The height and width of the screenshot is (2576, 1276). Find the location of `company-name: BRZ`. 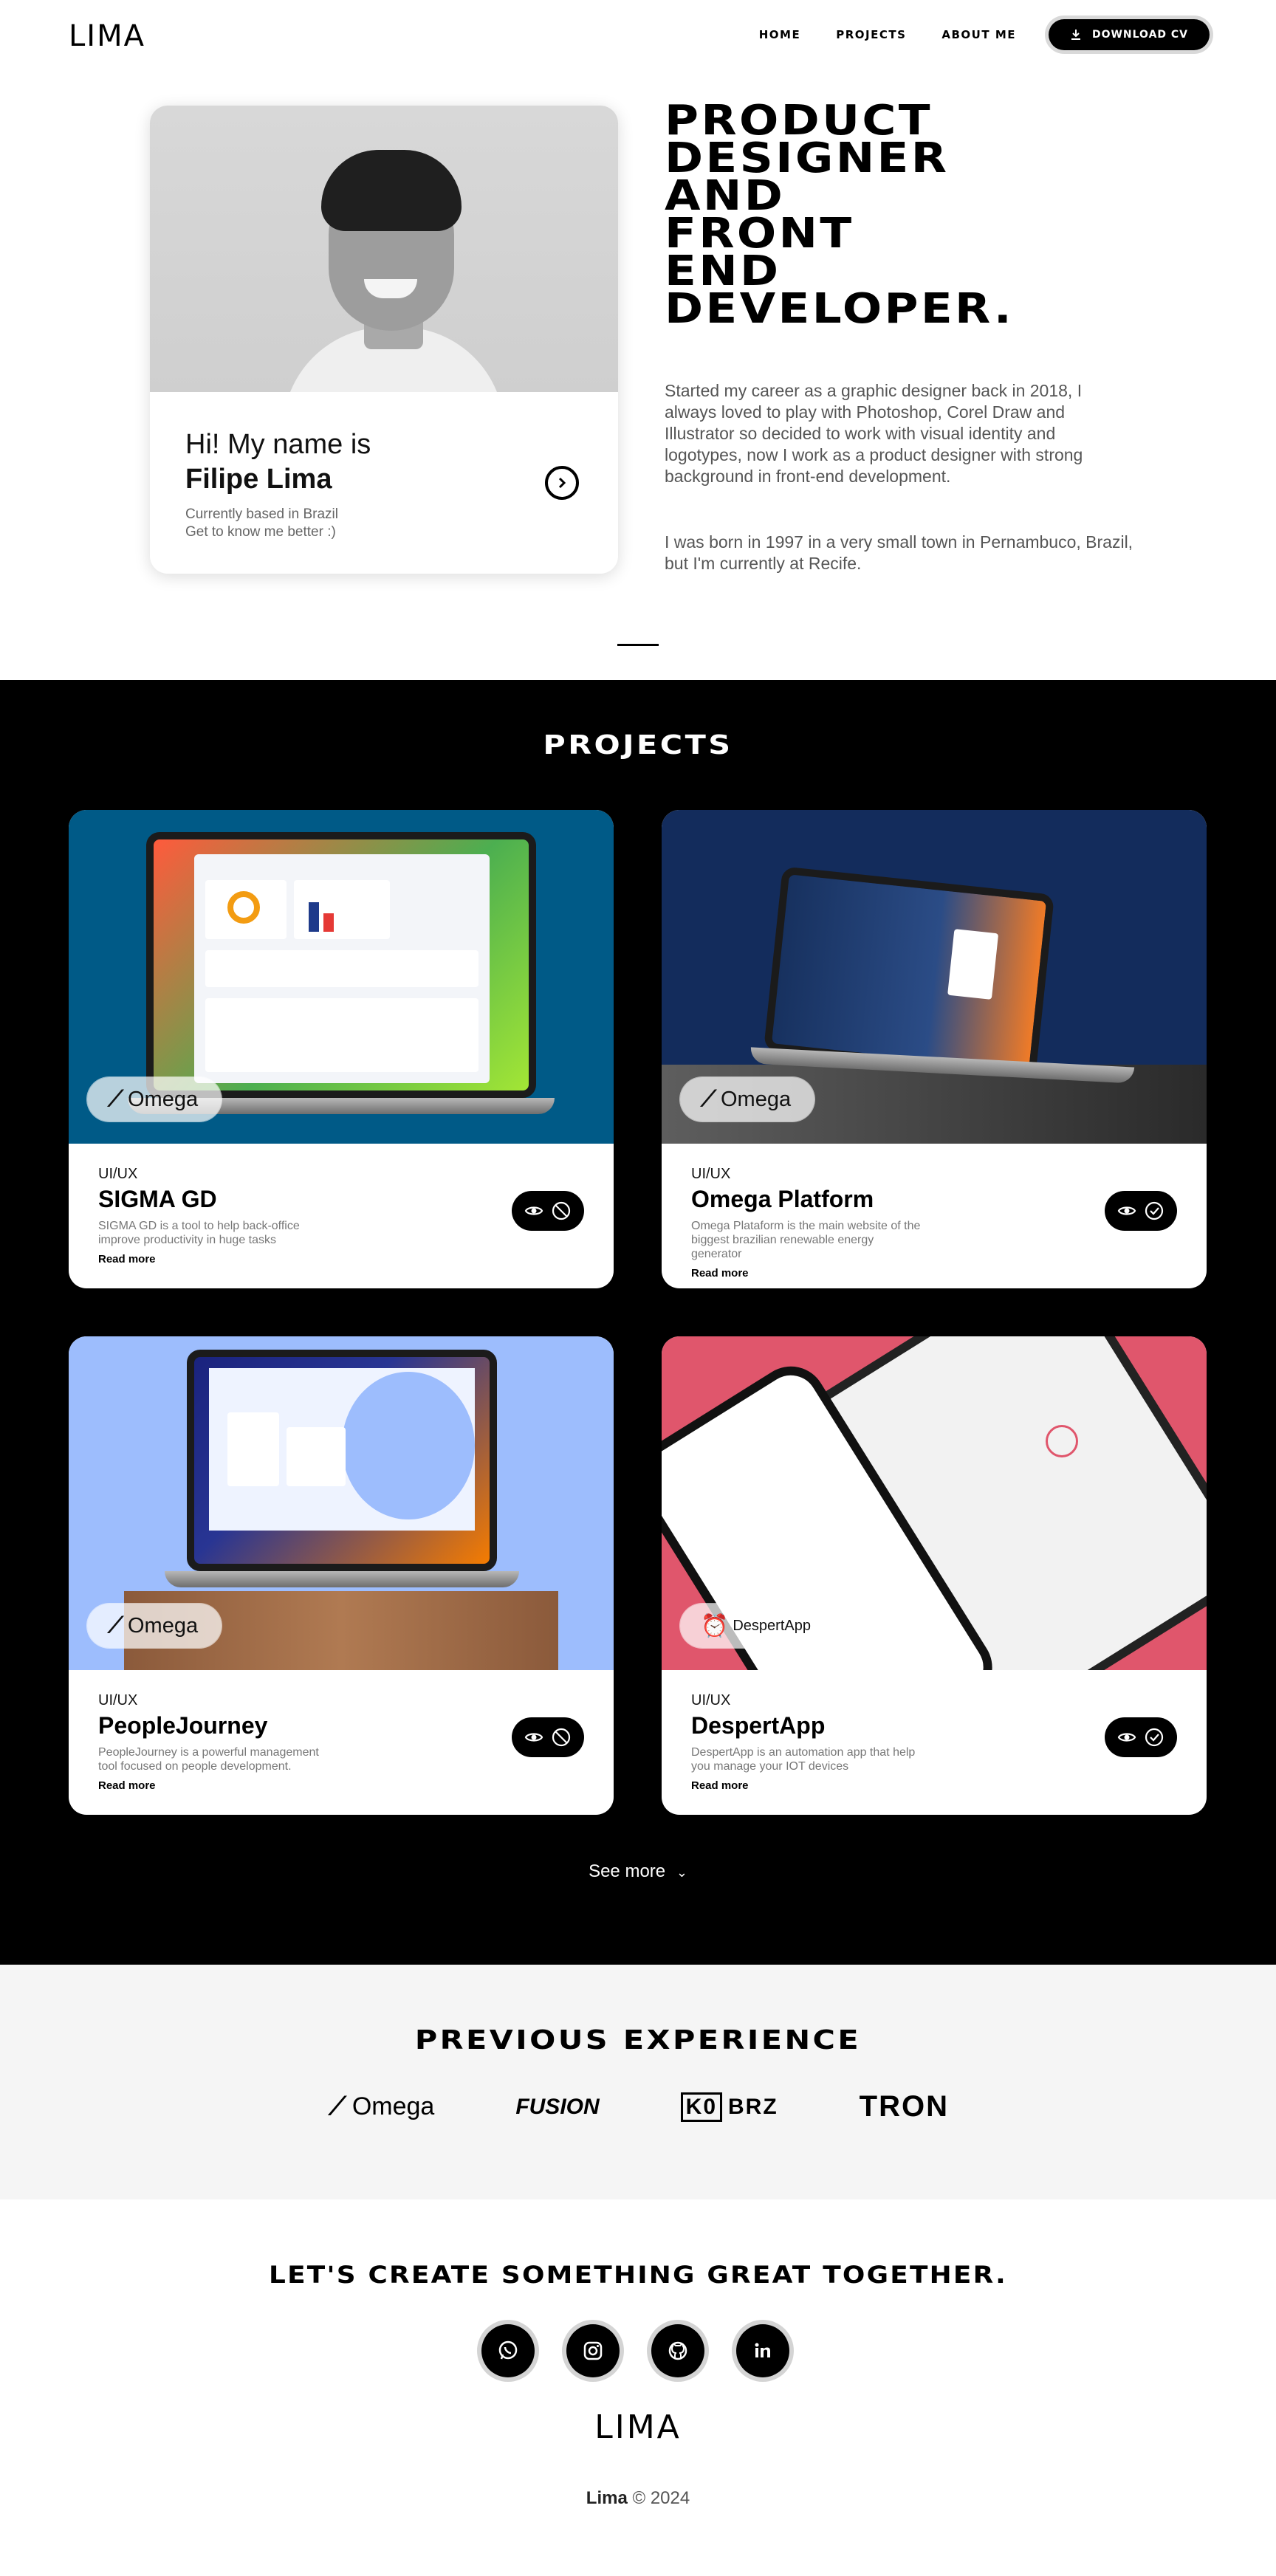

company-name: BRZ is located at coordinates (753, 2106).